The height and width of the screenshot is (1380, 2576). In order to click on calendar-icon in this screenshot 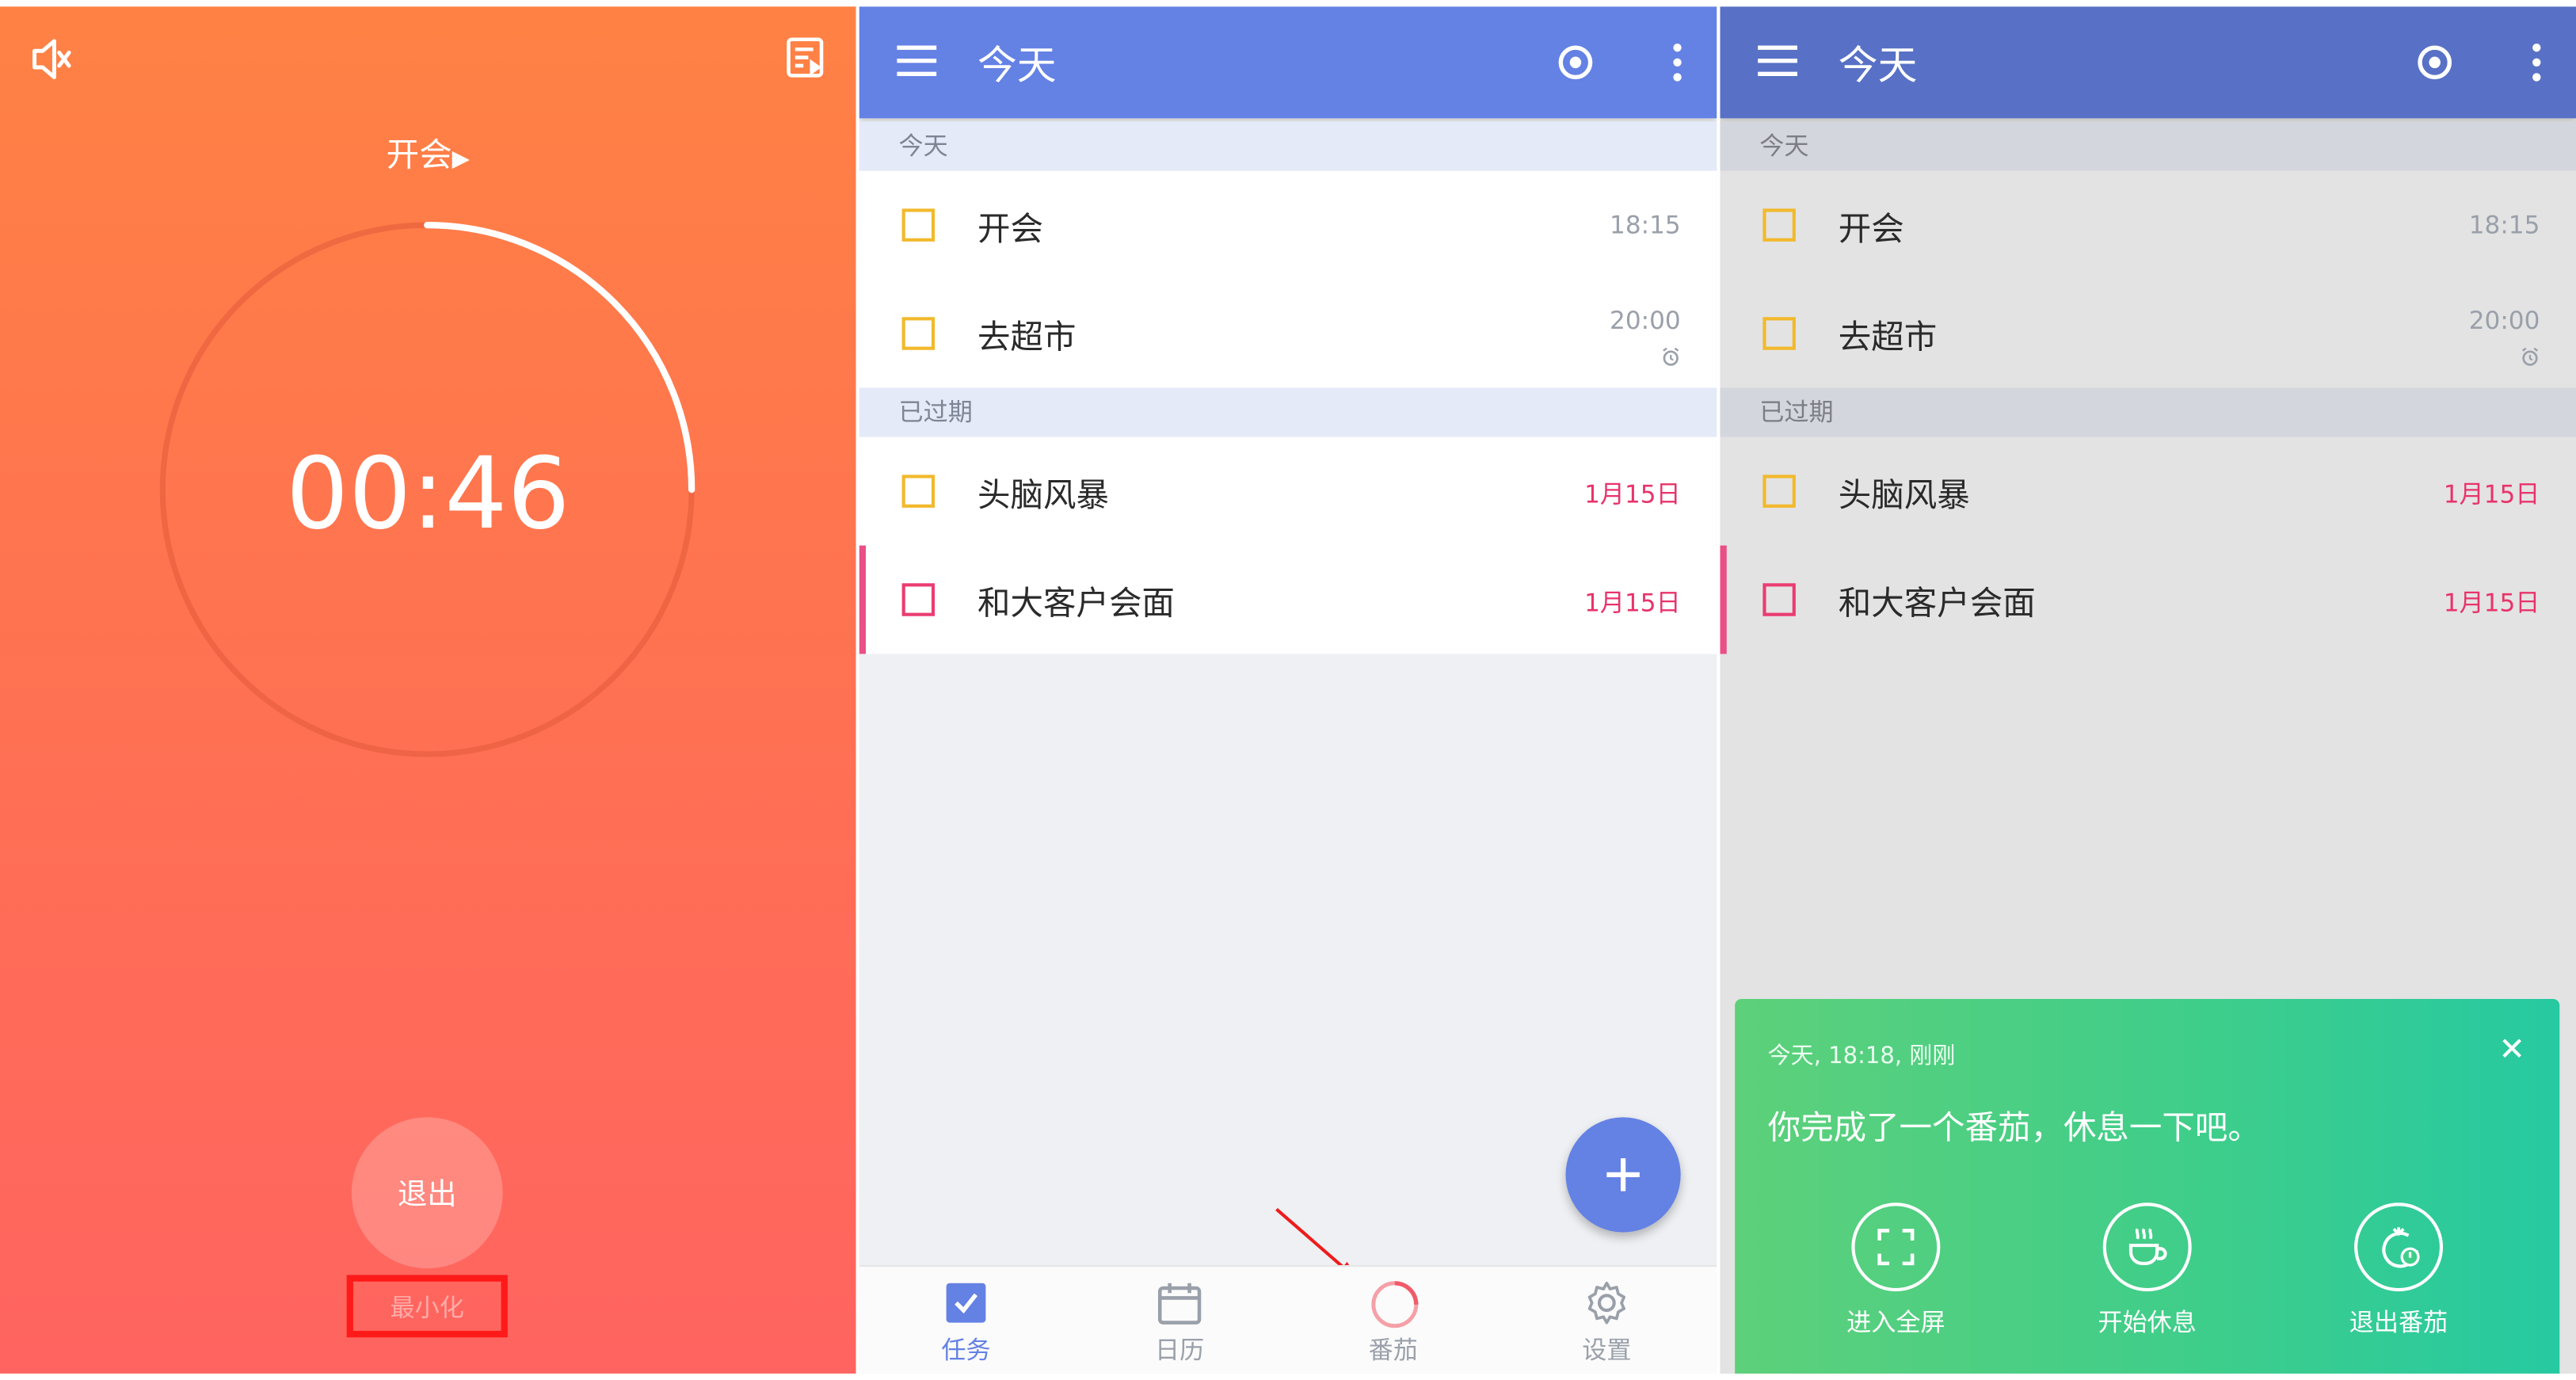, I will do `click(1179, 1304)`.